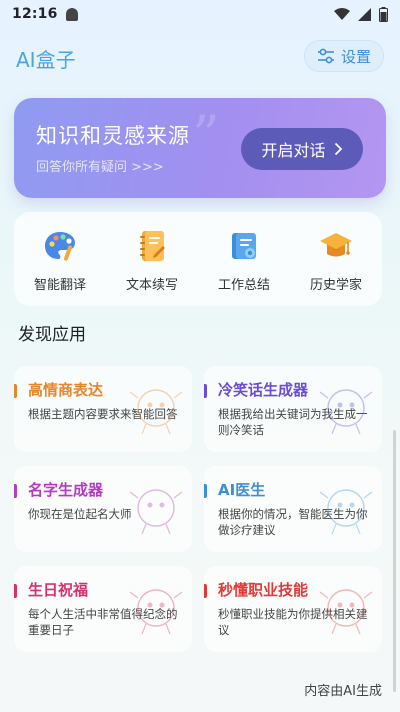  I want to click on graduation-cap-icon, so click(336, 245).